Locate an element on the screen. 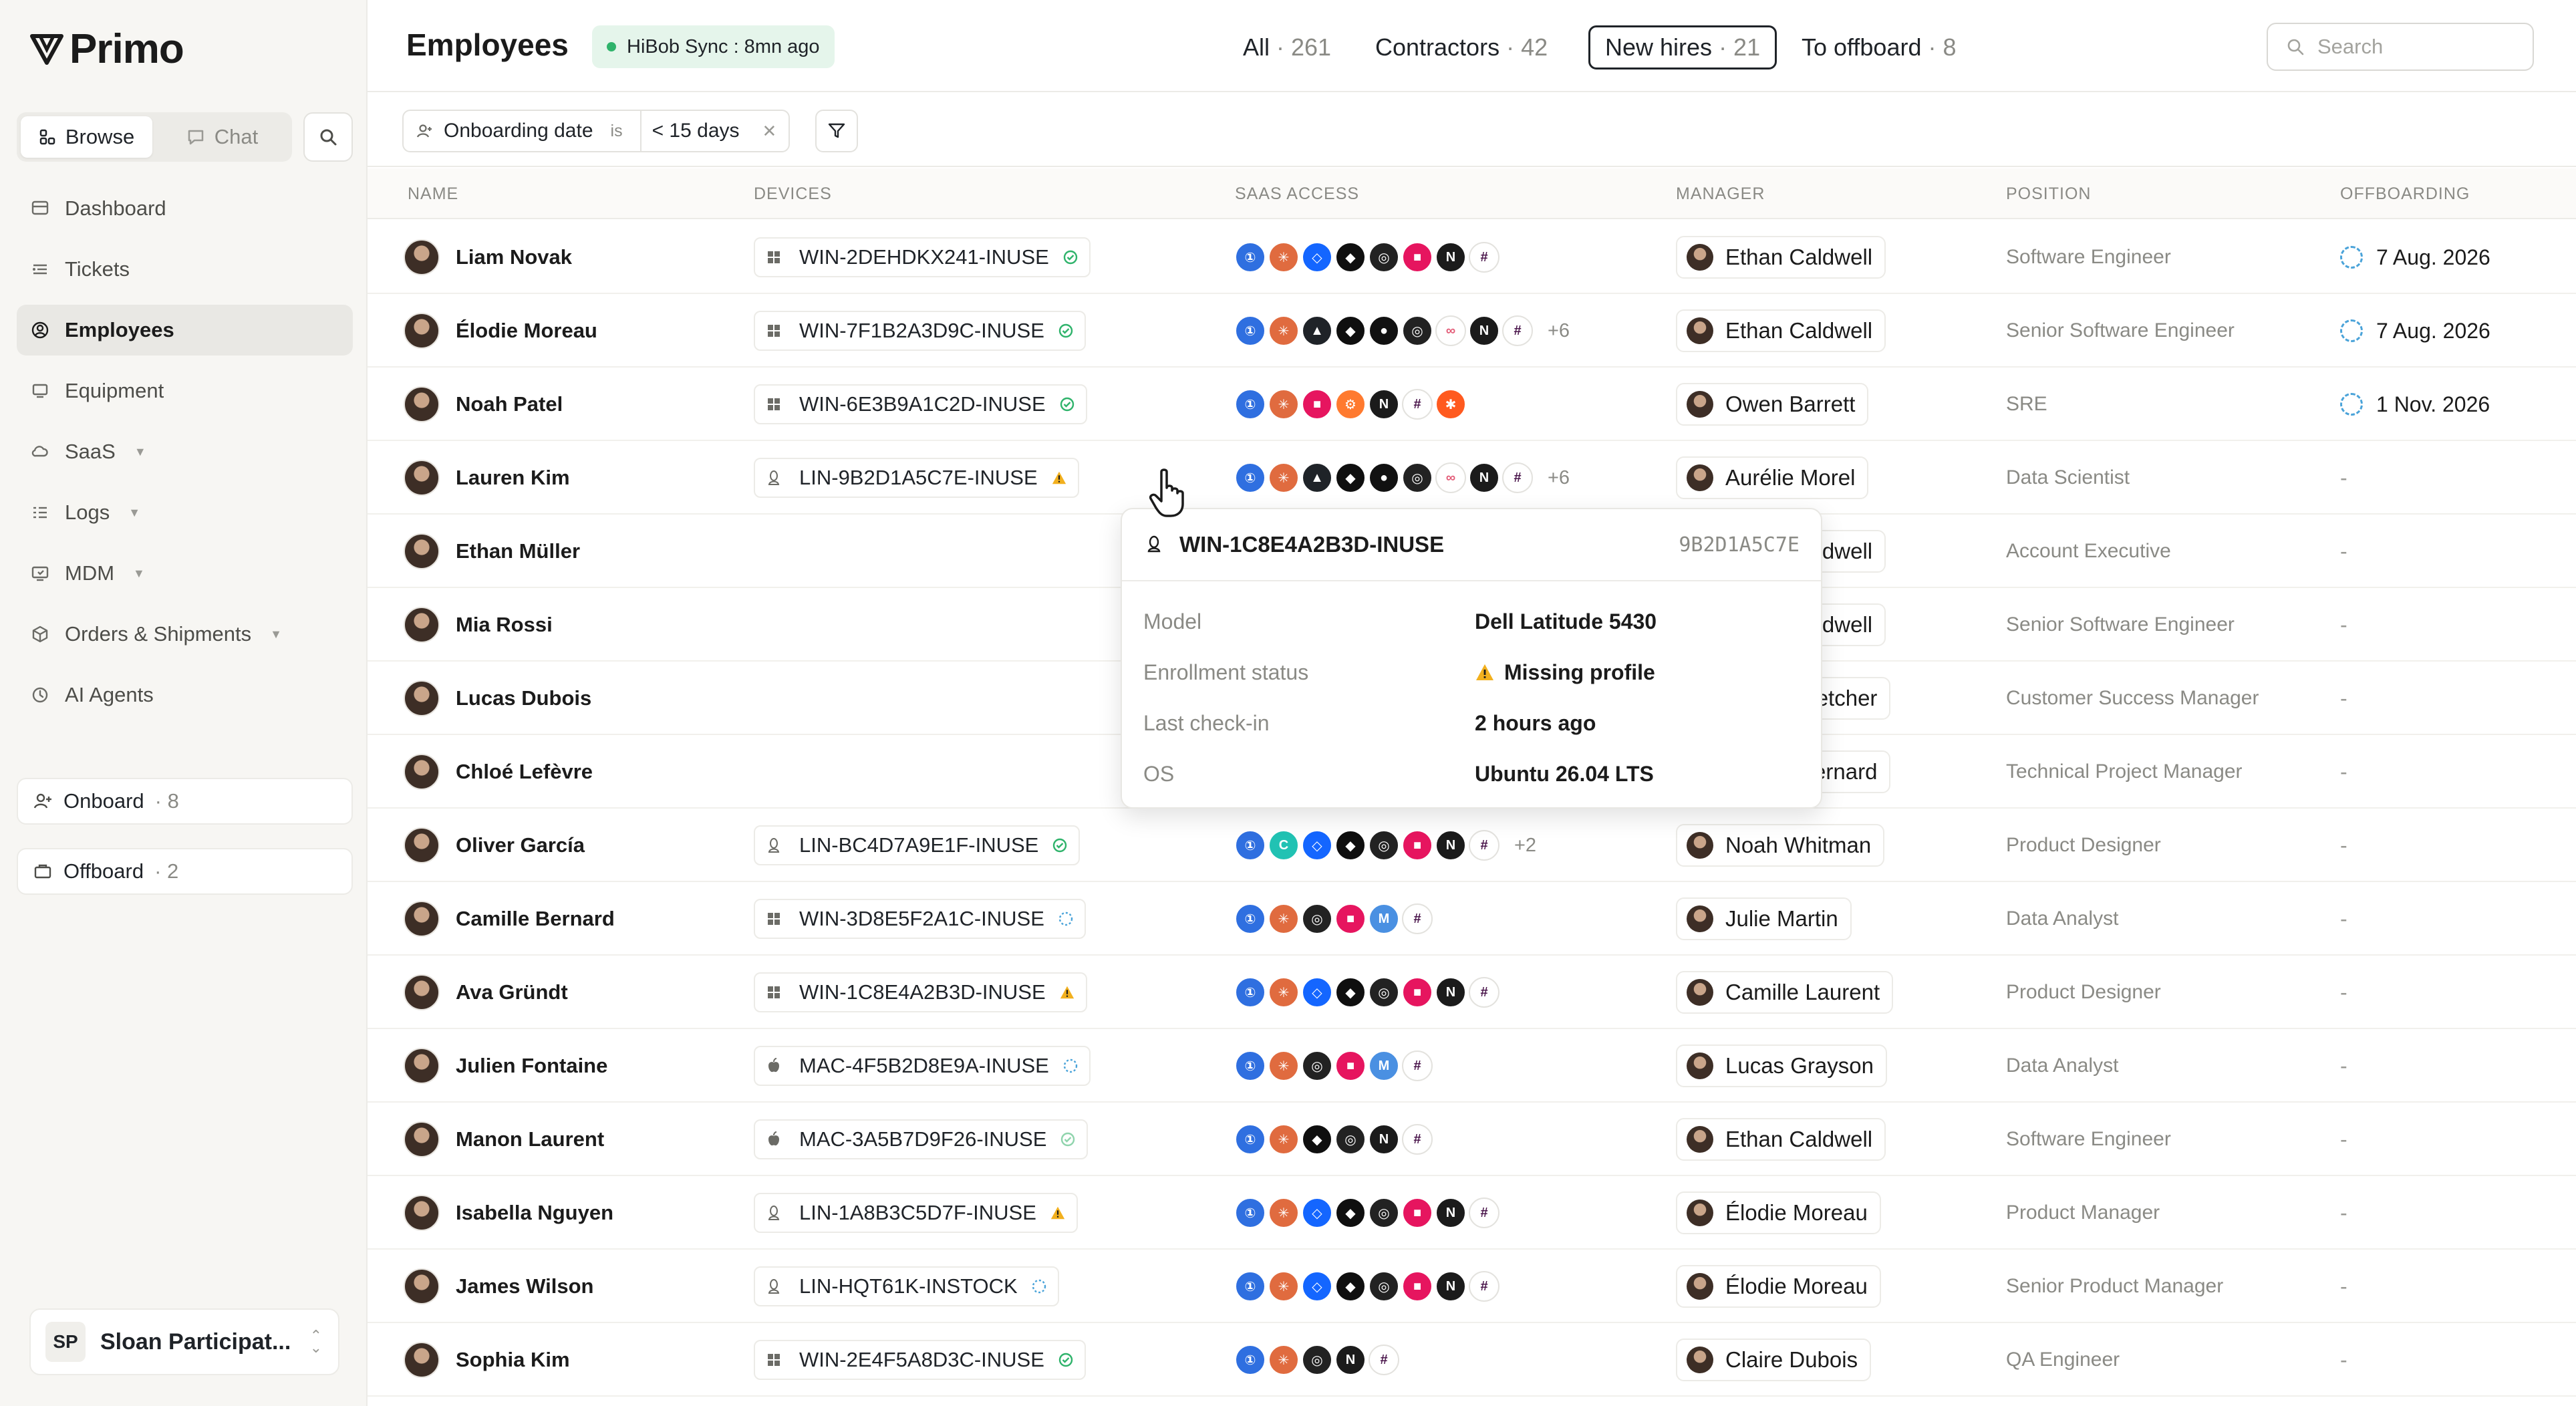  device-chip: WIN-2DEHDKX241-INUSE is located at coordinates (922, 257).